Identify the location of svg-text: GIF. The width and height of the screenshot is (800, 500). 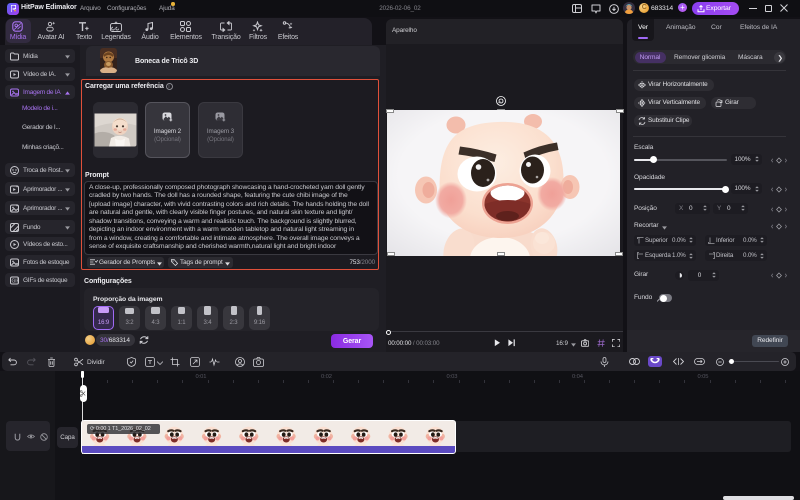
(16, 281).